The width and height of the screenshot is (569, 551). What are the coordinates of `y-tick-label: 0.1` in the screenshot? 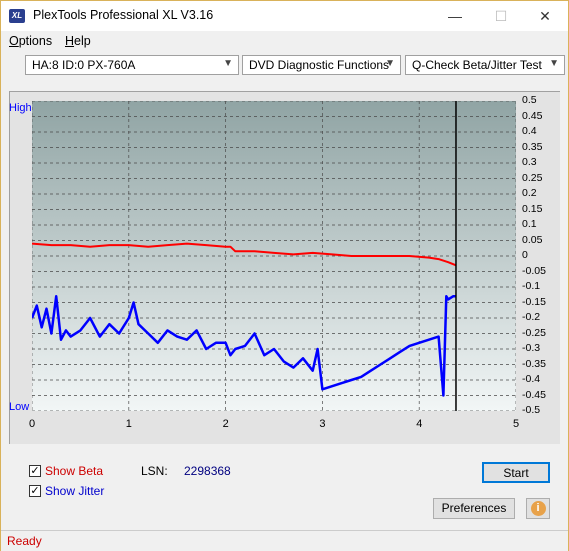 It's located at (529, 224).